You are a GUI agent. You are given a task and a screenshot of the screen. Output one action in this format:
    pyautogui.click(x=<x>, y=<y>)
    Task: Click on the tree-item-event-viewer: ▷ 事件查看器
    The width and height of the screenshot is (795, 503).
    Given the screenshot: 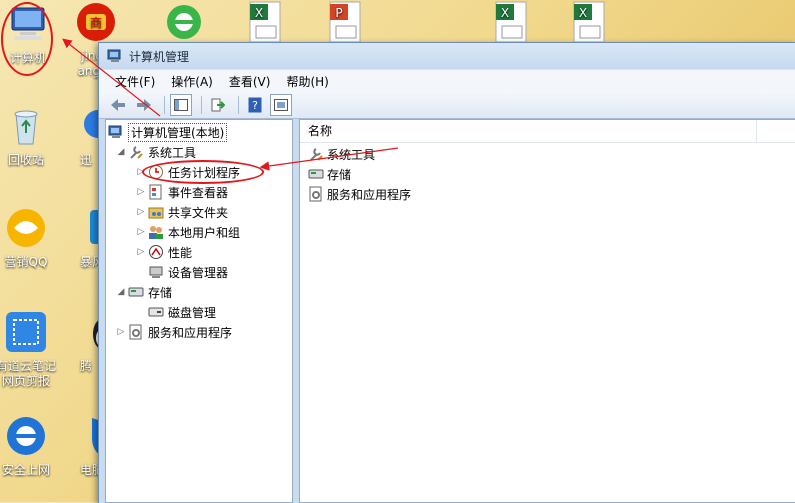 What is the action you would take?
    pyautogui.click(x=182, y=192)
    